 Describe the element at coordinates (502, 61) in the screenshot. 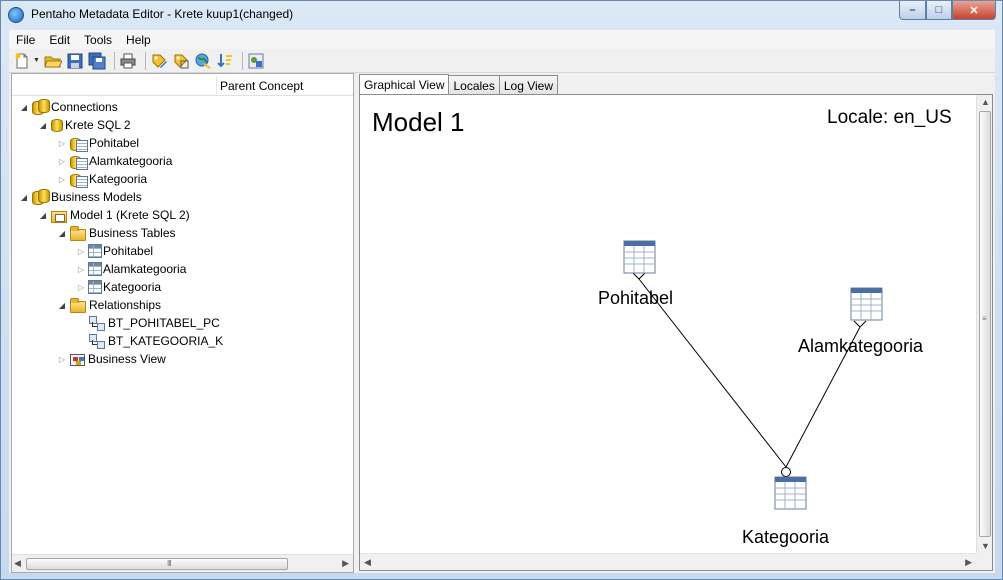

I see `toolbar: ▼` at that location.